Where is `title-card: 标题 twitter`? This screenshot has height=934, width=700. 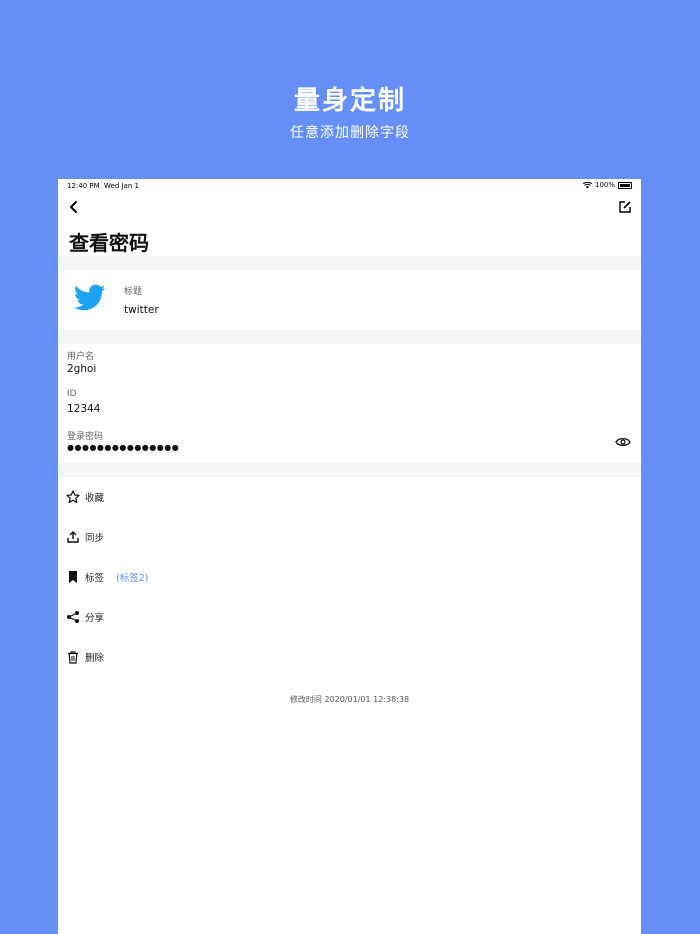 title-card: 标题 twitter is located at coordinates (349, 300).